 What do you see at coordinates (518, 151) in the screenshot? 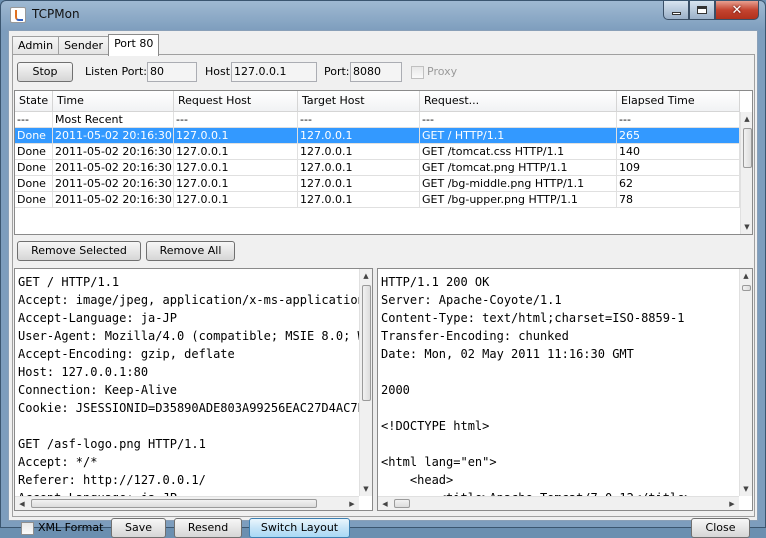
I see `cell-request: GET /tomcat.css HTTP/1.1` at bounding box center [518, 151].